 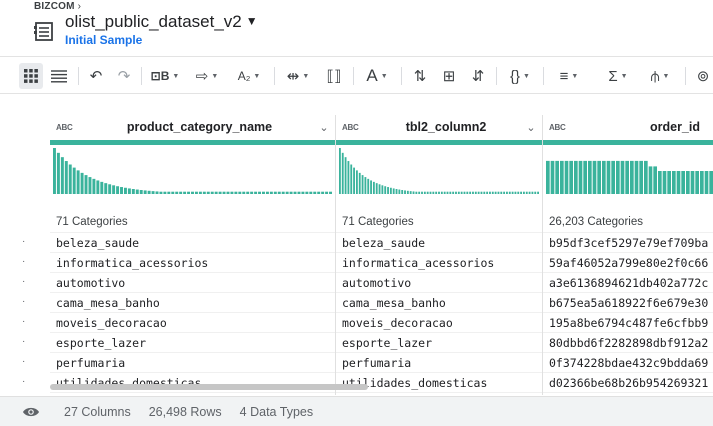 I want to click on rename-button: A₂ ▼, so click(x=249, y=76).